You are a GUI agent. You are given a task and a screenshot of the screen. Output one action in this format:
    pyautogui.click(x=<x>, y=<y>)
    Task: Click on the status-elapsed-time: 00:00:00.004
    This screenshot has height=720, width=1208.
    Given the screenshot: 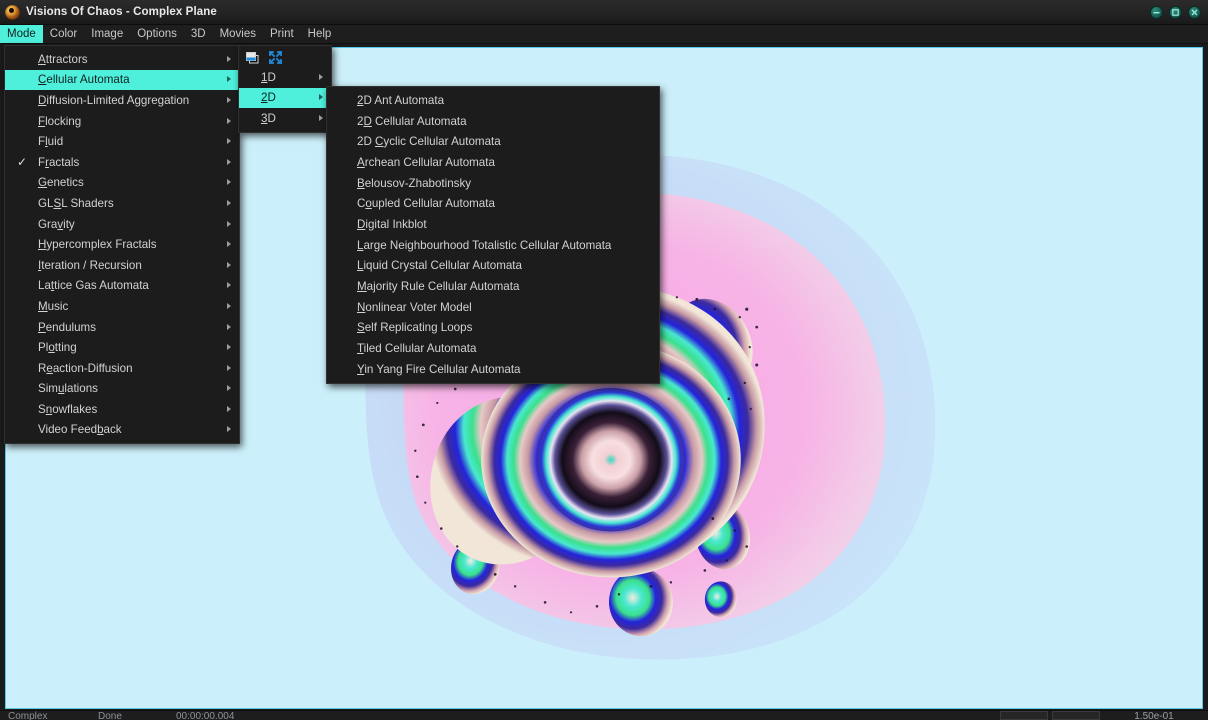 What is the action you would take?
    pyautogui.click(x=205, y=715)
    